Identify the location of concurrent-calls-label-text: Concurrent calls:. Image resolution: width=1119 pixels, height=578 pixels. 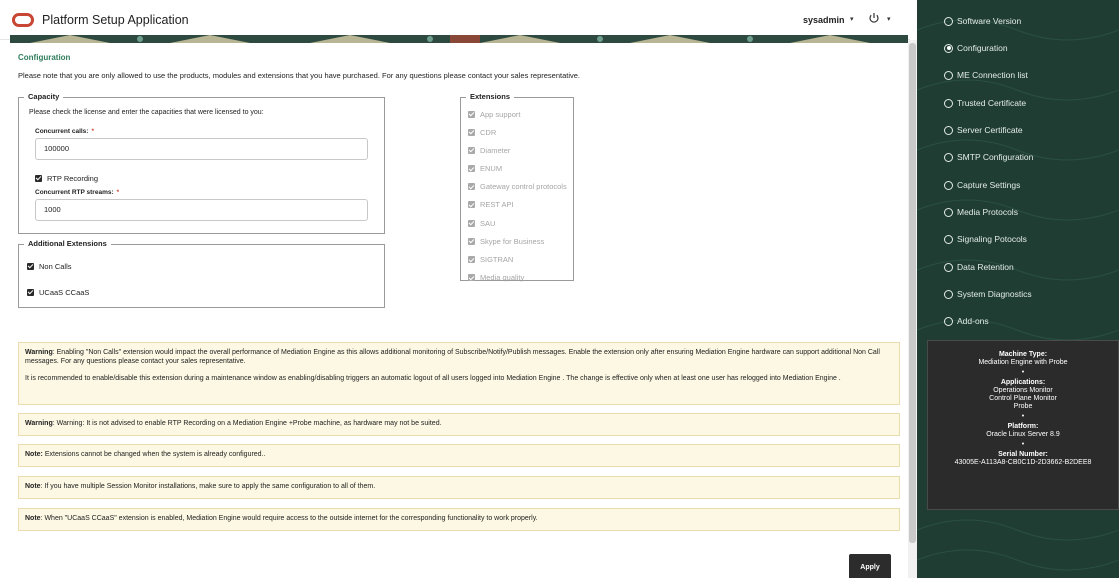
(62, 131).